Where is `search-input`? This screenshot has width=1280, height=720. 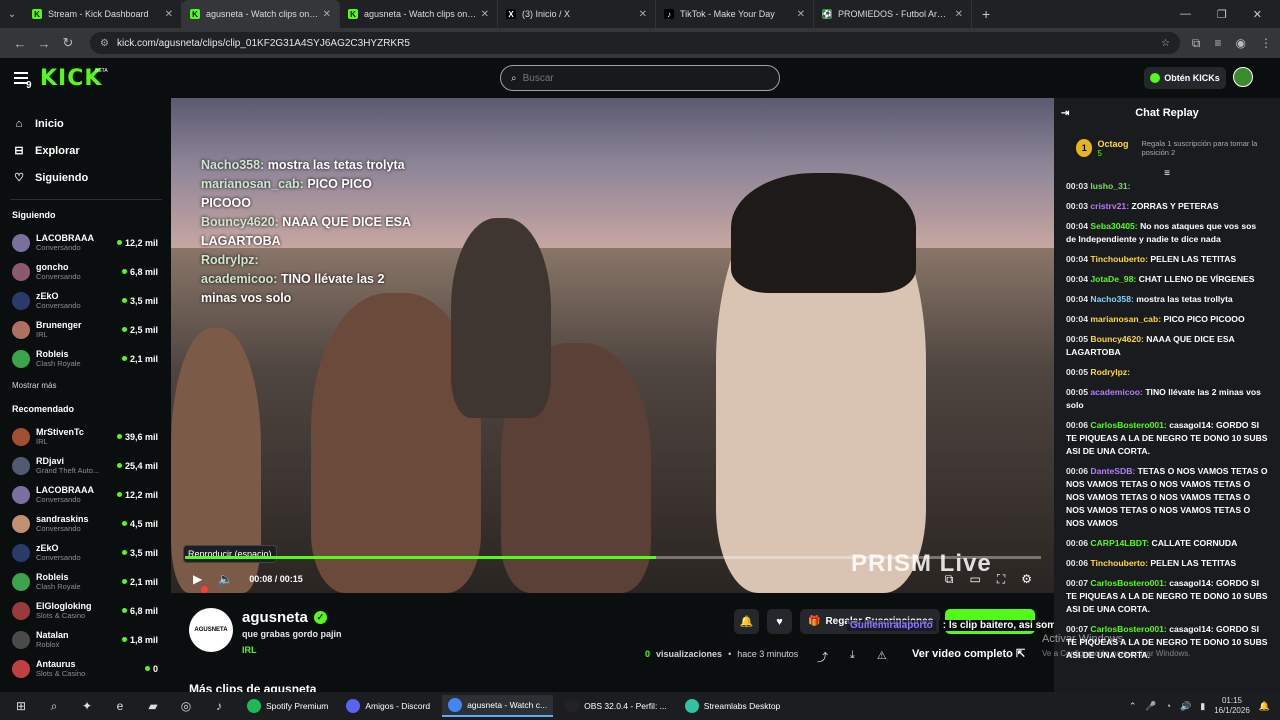 search-input is located at coordinates (637, 78).